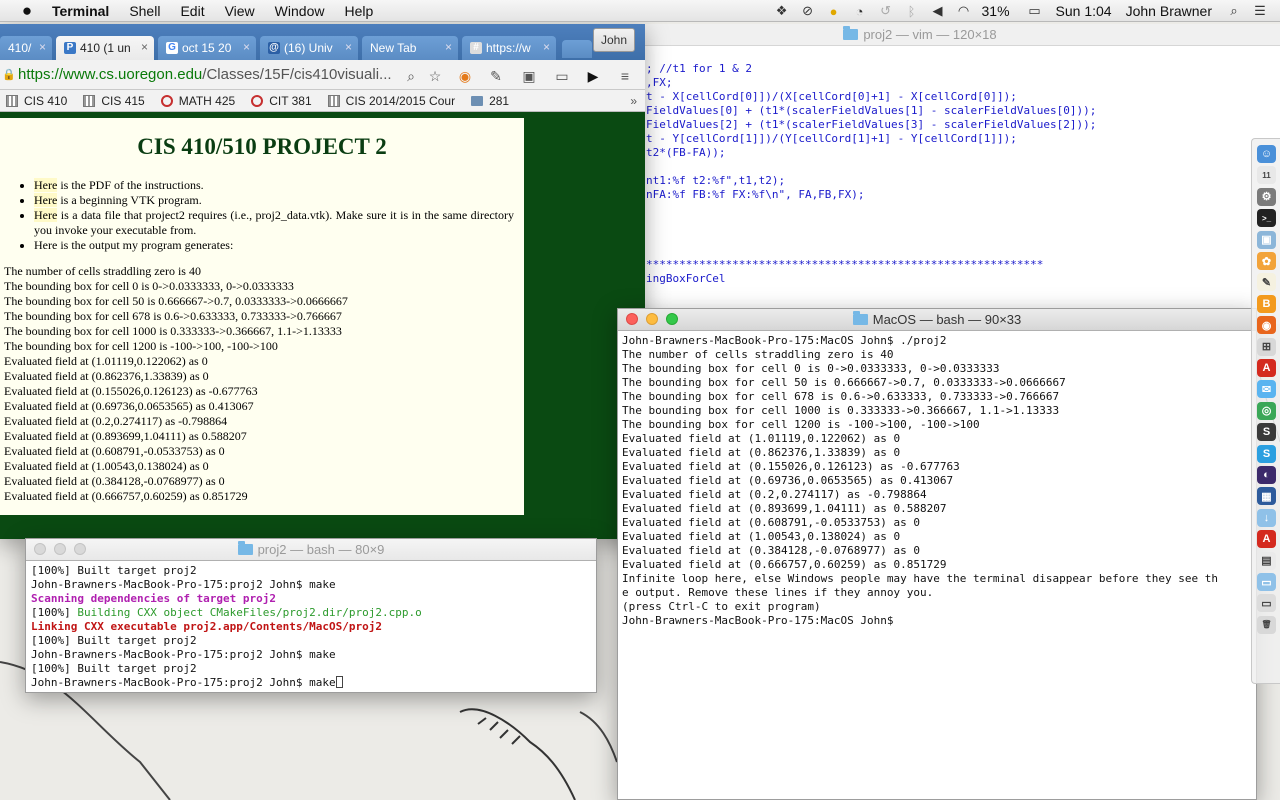 This screenshot has width=1280, height=800. Describe the element at coordinates (1266, 368) in the screenshot. I see `acrobat-icon: A` at that location.